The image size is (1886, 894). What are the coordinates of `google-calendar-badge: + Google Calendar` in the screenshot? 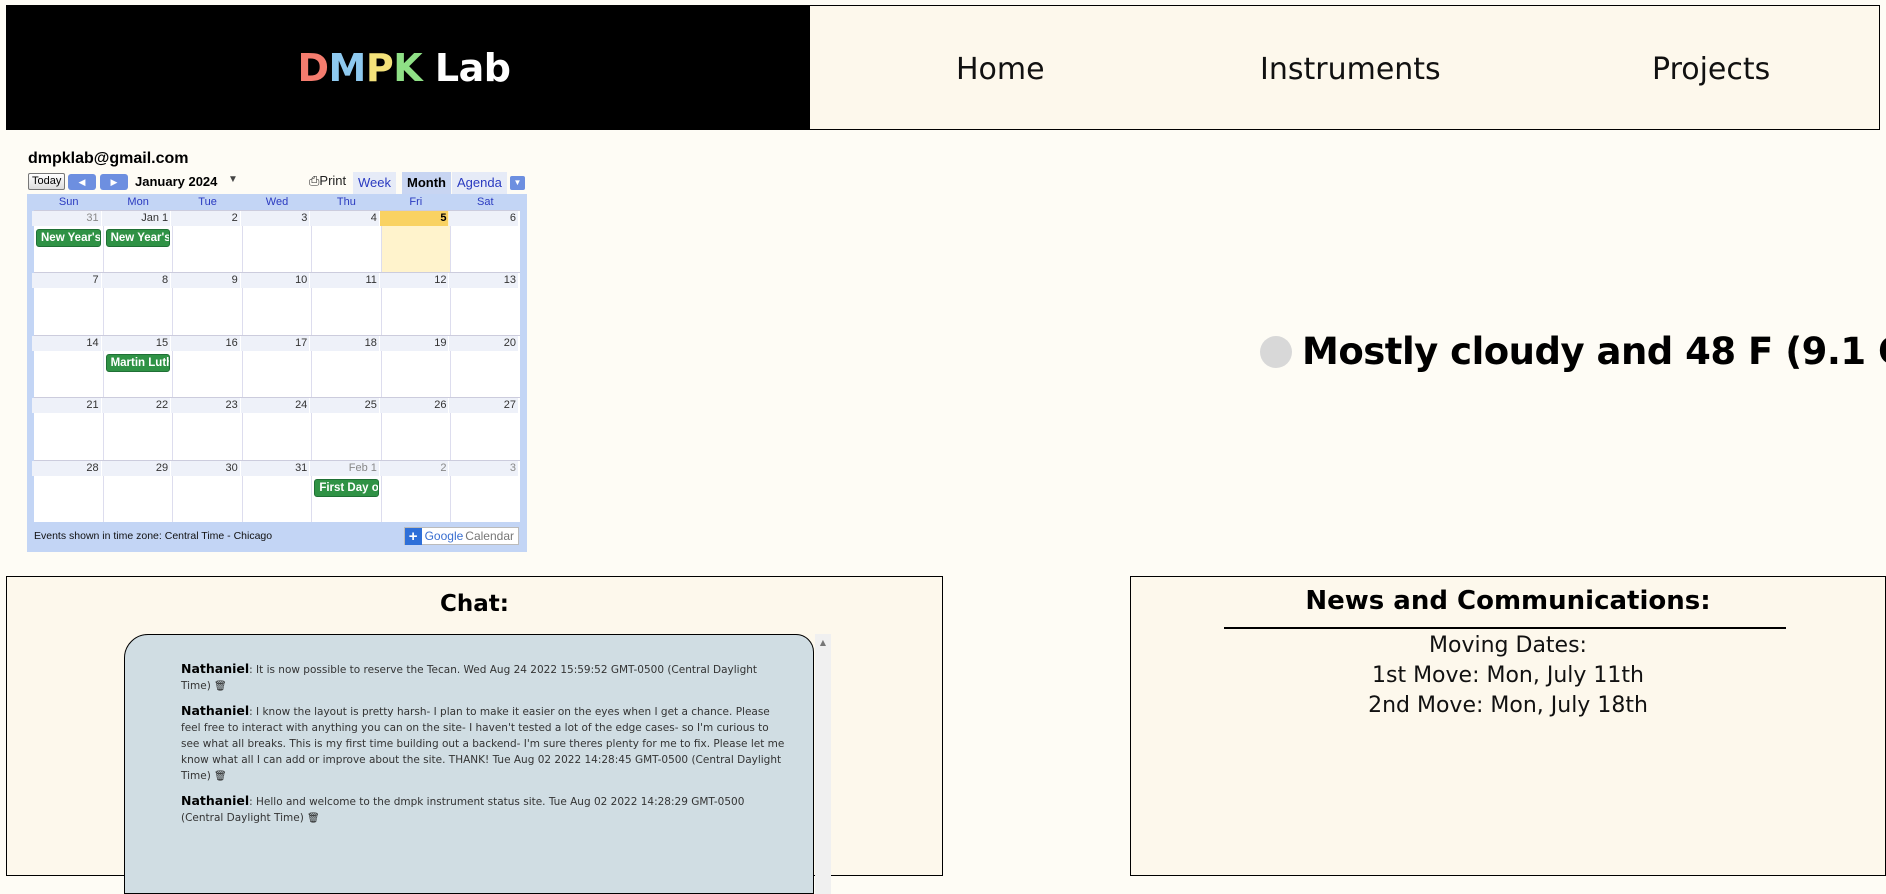 It's located at (461, 536).